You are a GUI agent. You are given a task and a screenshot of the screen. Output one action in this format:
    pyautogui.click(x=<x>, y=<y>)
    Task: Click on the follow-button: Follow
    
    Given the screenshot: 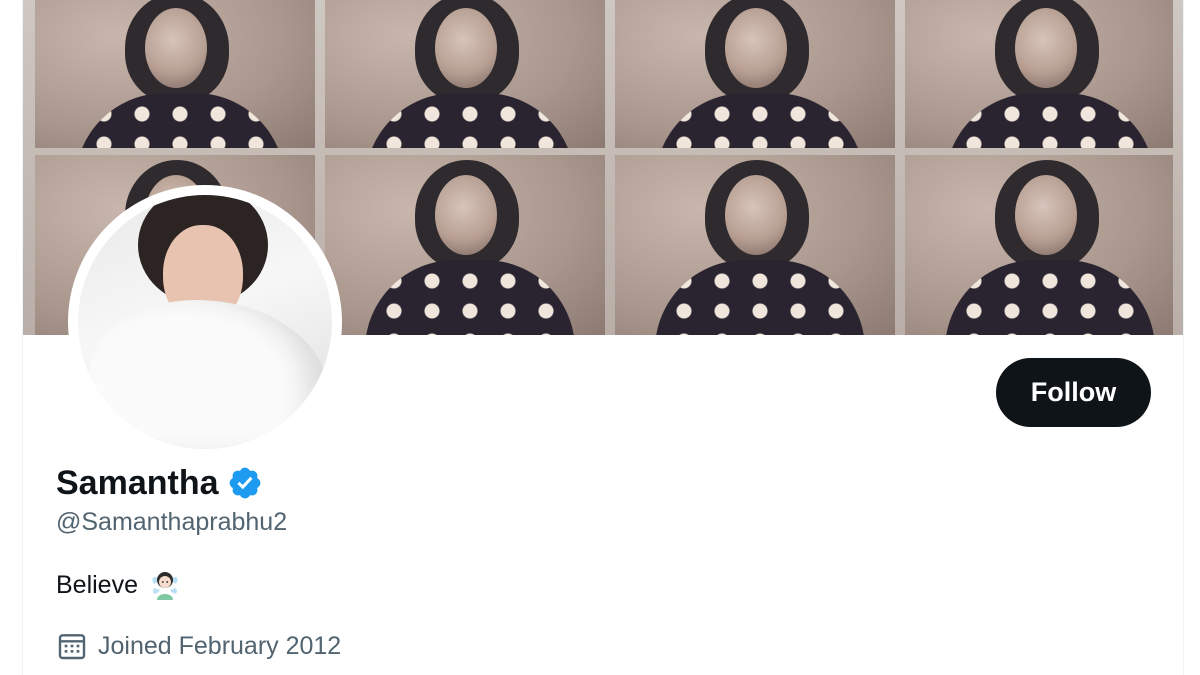 What is the action you would take?
    pyautogui.click(x=1073, y=392)
    